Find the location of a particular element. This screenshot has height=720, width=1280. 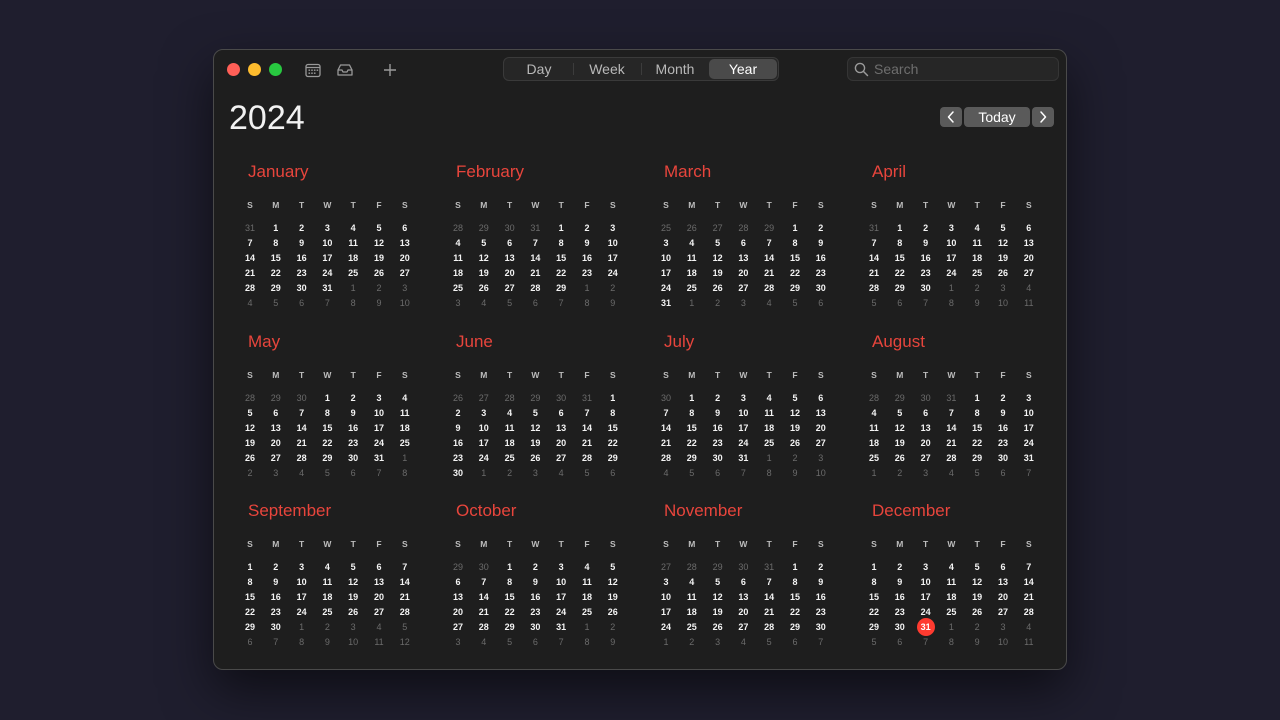

today-date: 31 is located at coordinates (926, 627).